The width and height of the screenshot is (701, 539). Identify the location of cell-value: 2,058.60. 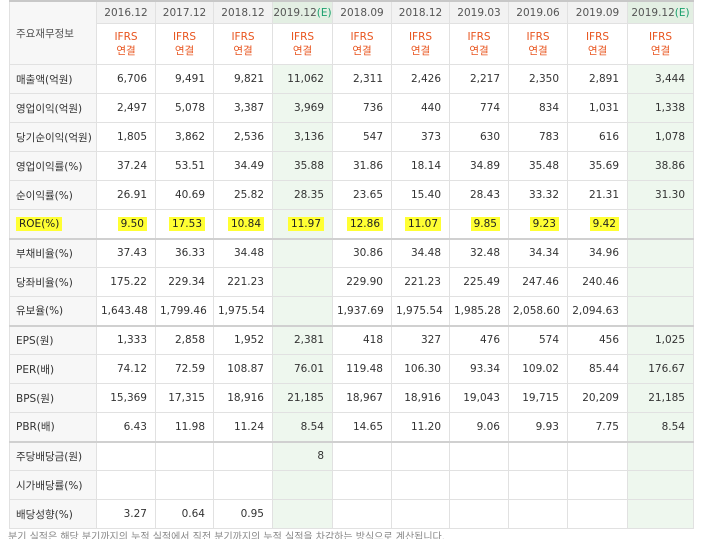
(536, 310).